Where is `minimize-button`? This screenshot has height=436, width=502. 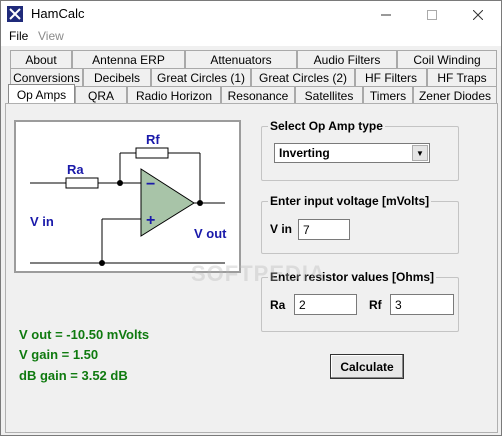
minimize-button is located at coordinates (386, 14).